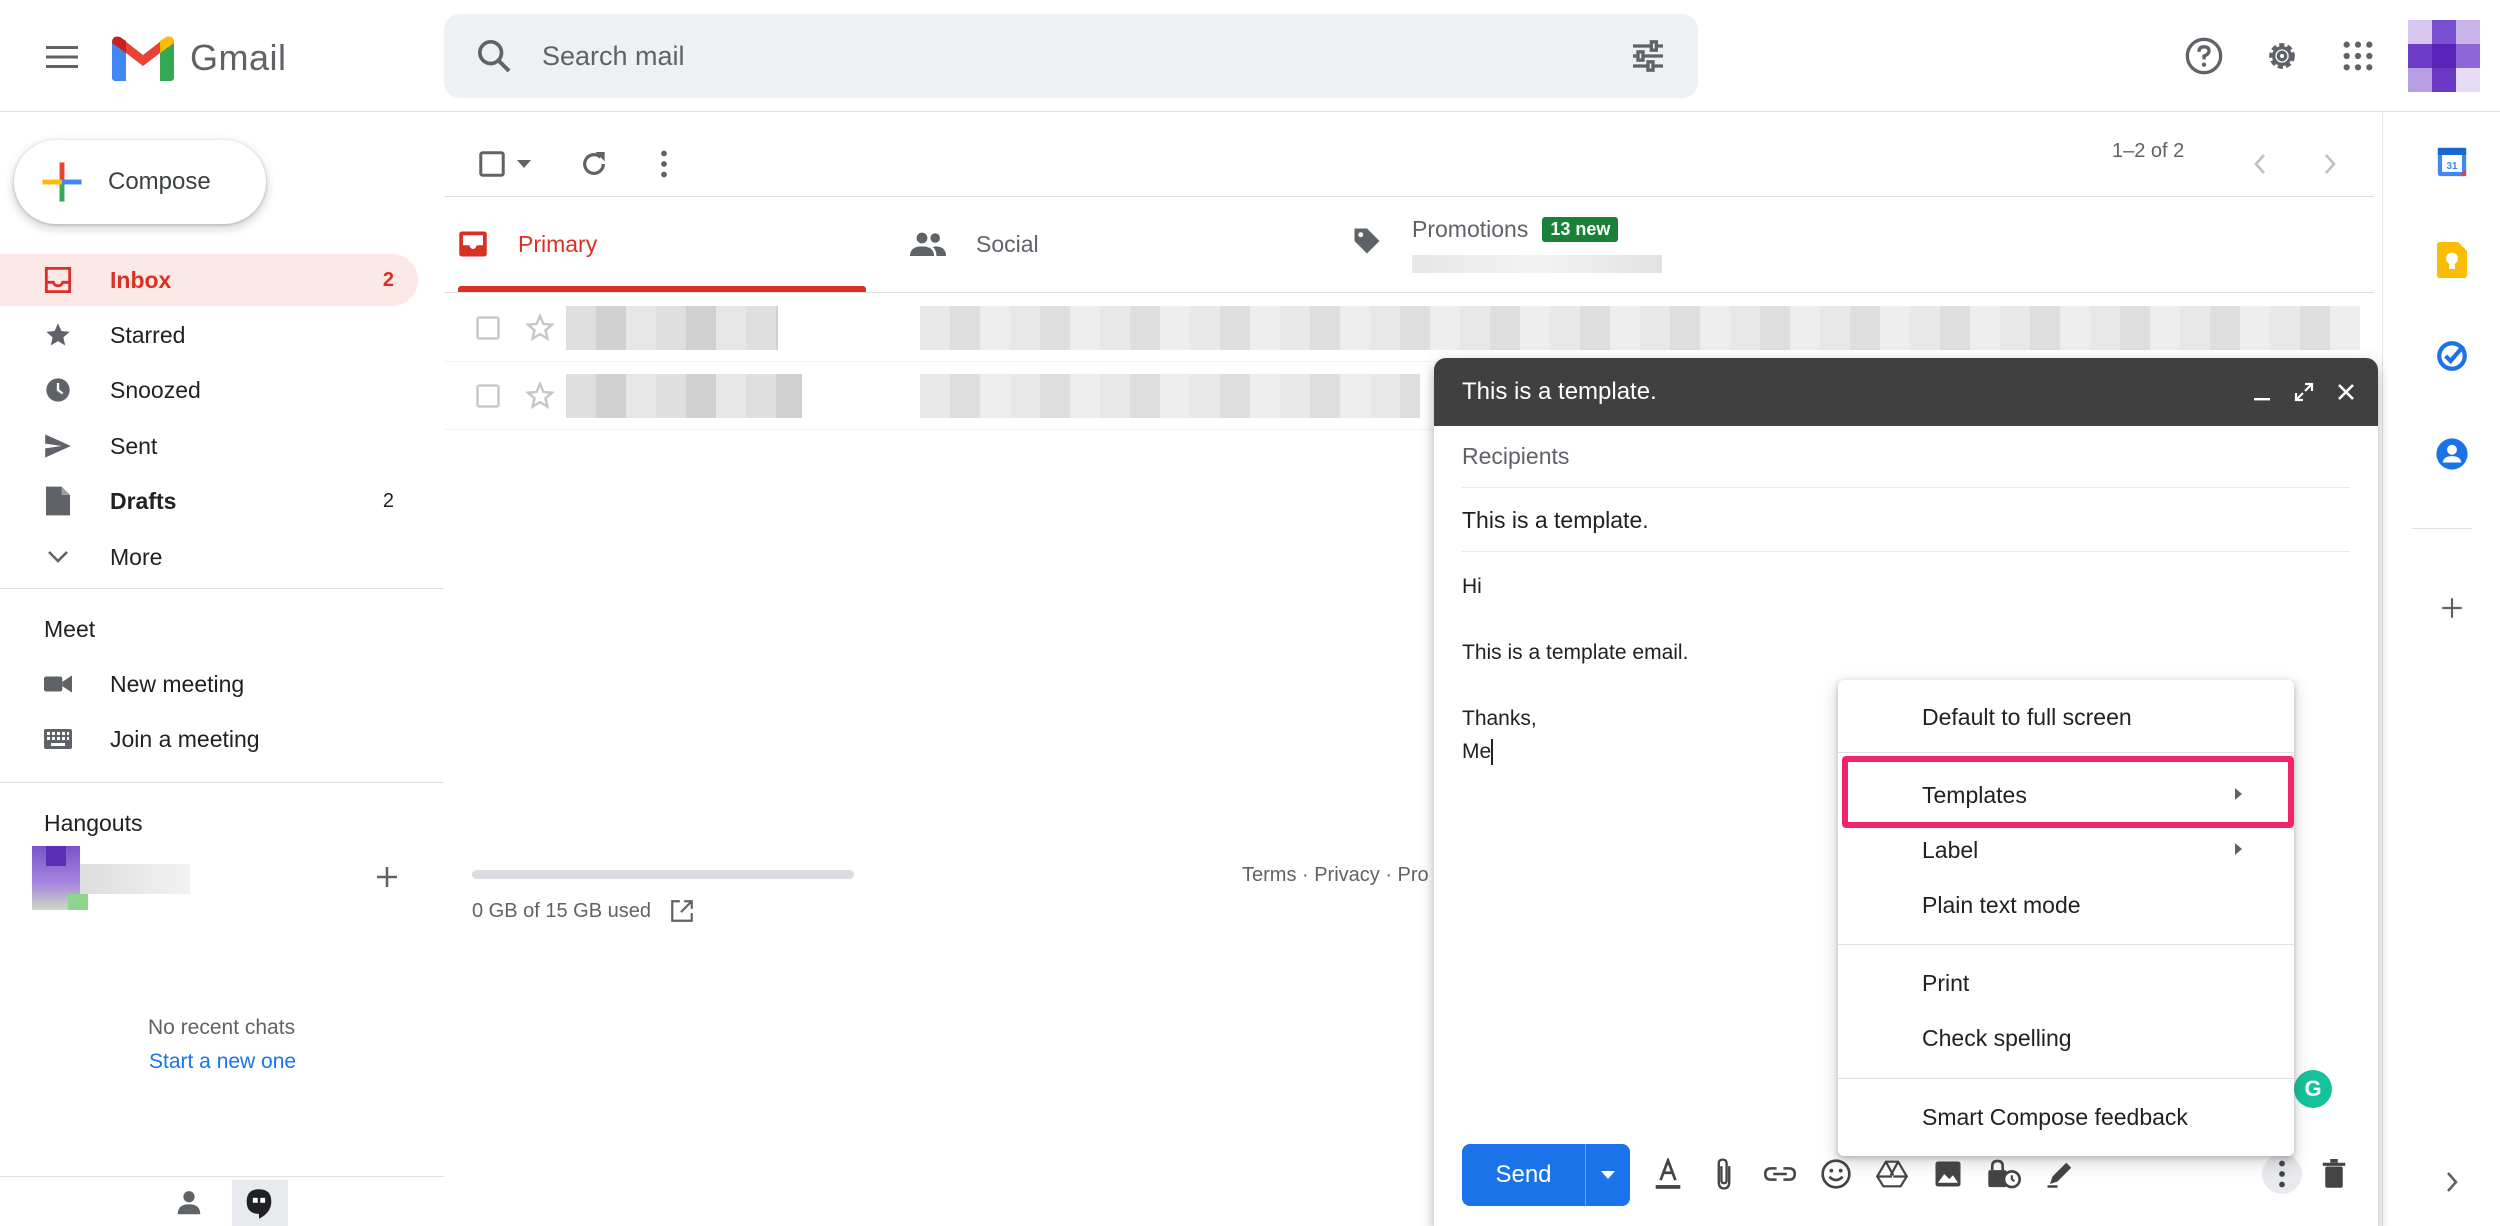 This screenshot has height=1226, width=2500. I want to click on insert-signature-icon, so click(2060, 1174).